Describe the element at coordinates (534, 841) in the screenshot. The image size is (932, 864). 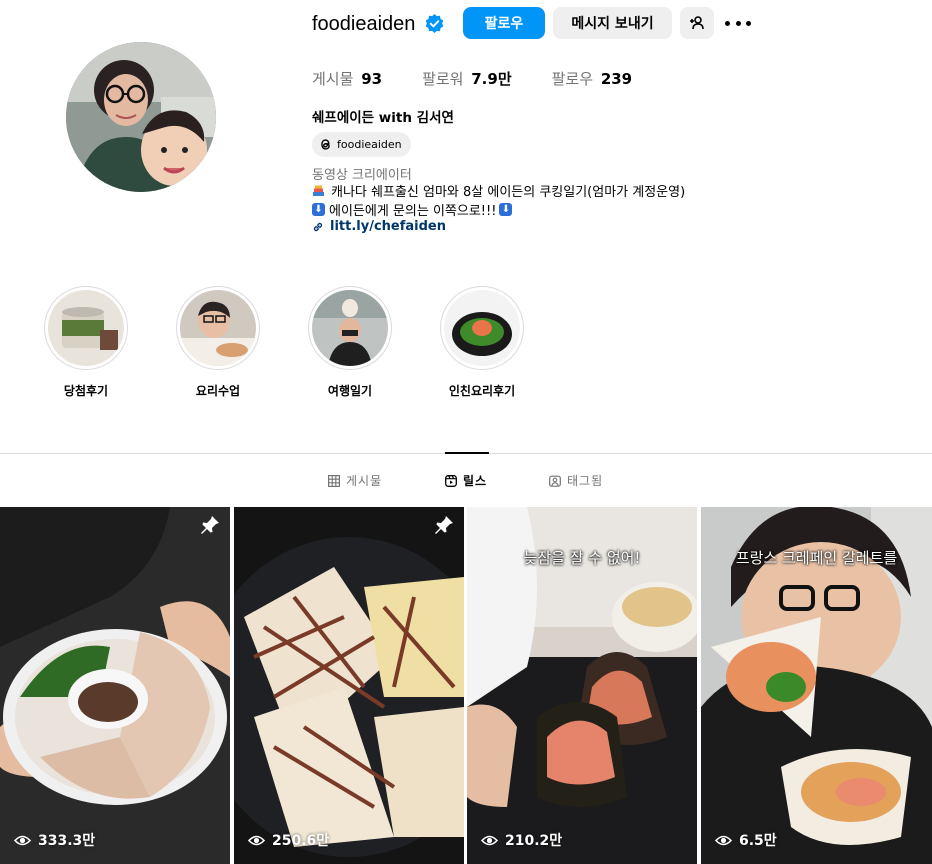
I see `reel-views-count: 210.2만` at that location.